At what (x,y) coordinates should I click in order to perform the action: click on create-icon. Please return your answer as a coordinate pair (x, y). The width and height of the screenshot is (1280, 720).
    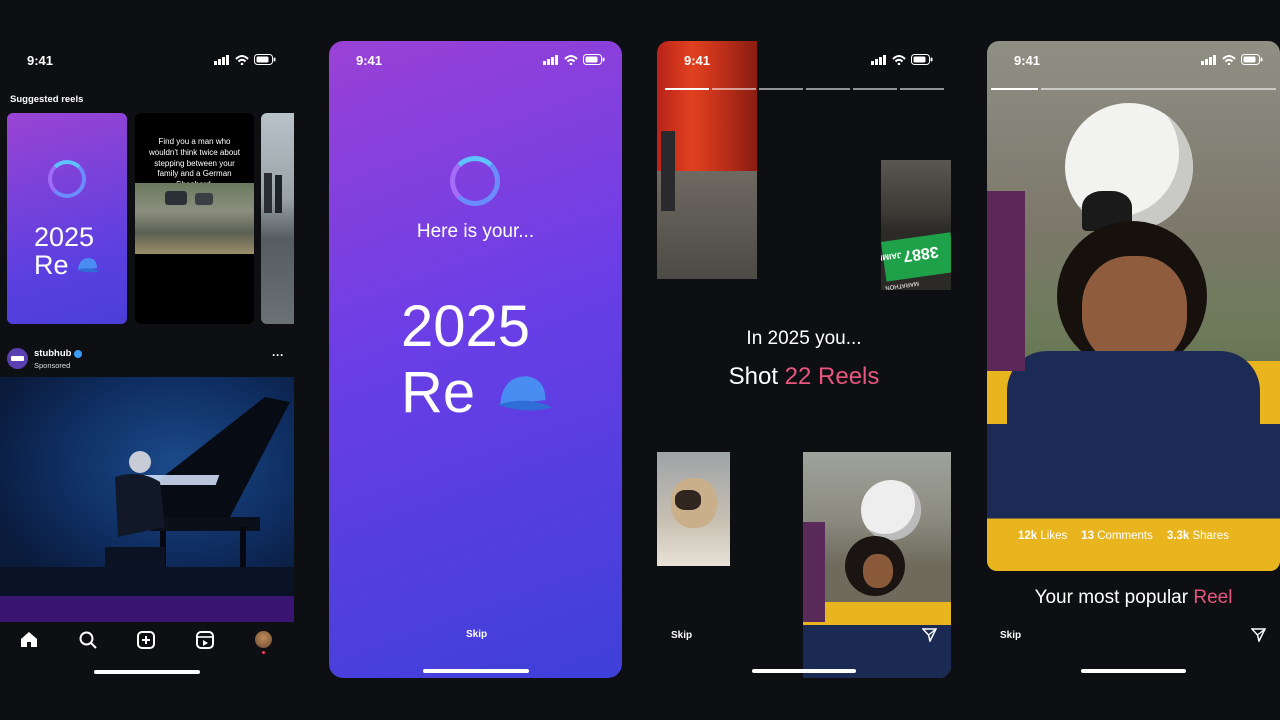
    Looking at the image, I should click on (146, 640).